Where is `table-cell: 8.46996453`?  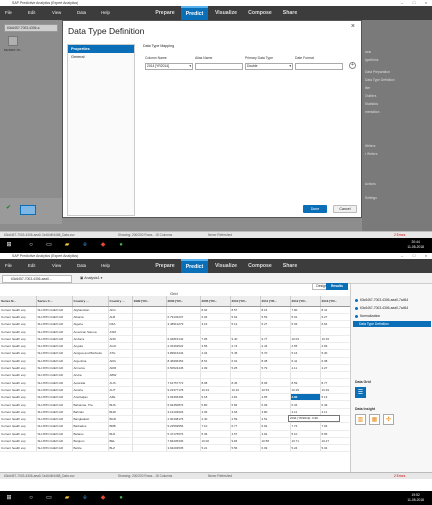 table-cell: 8.46996453 is located at coordinates (183, 361).